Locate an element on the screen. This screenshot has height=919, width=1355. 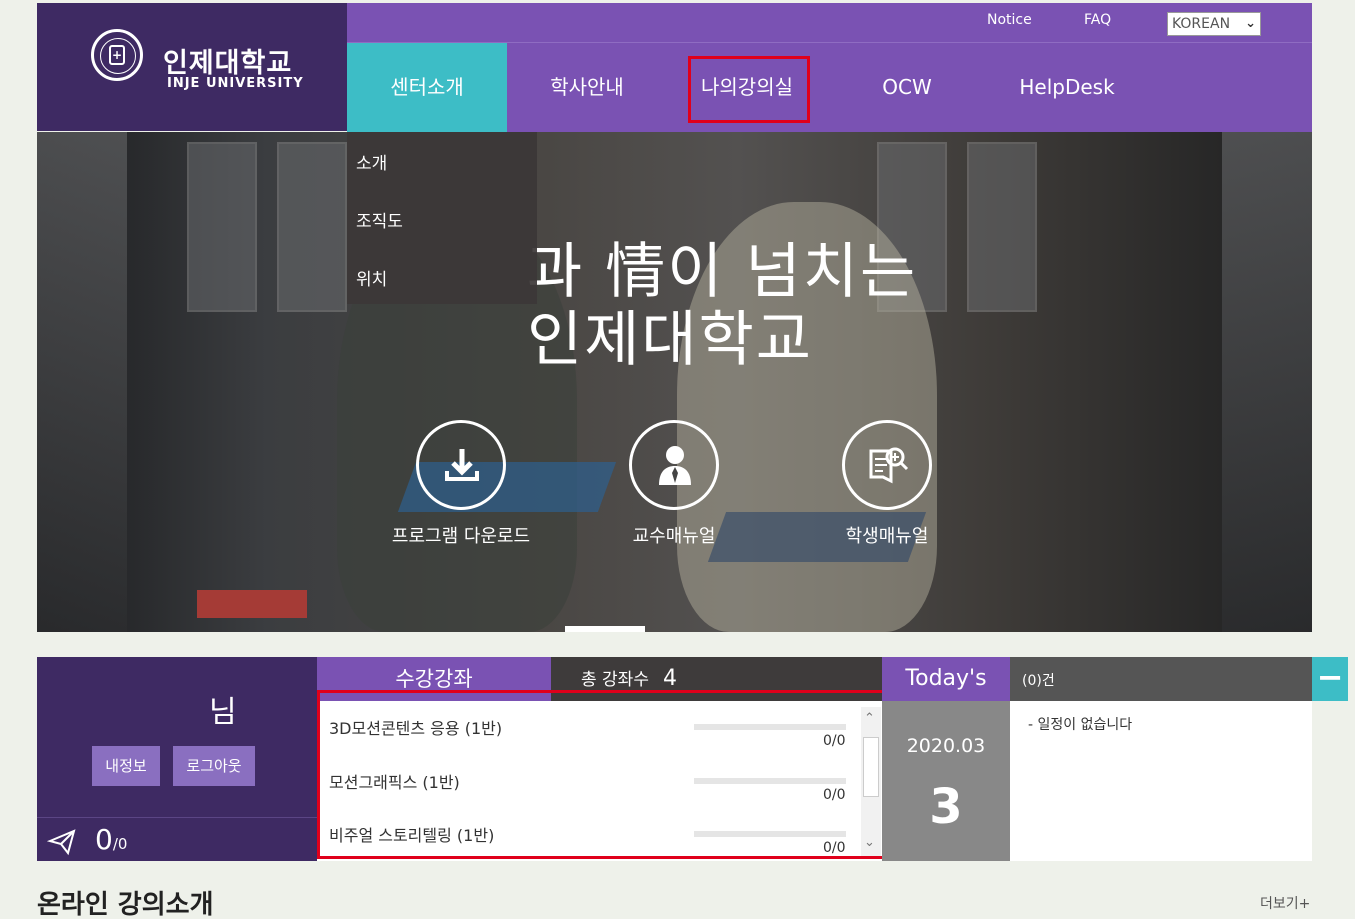
student-manual-button is located at coordinates (887, 465).